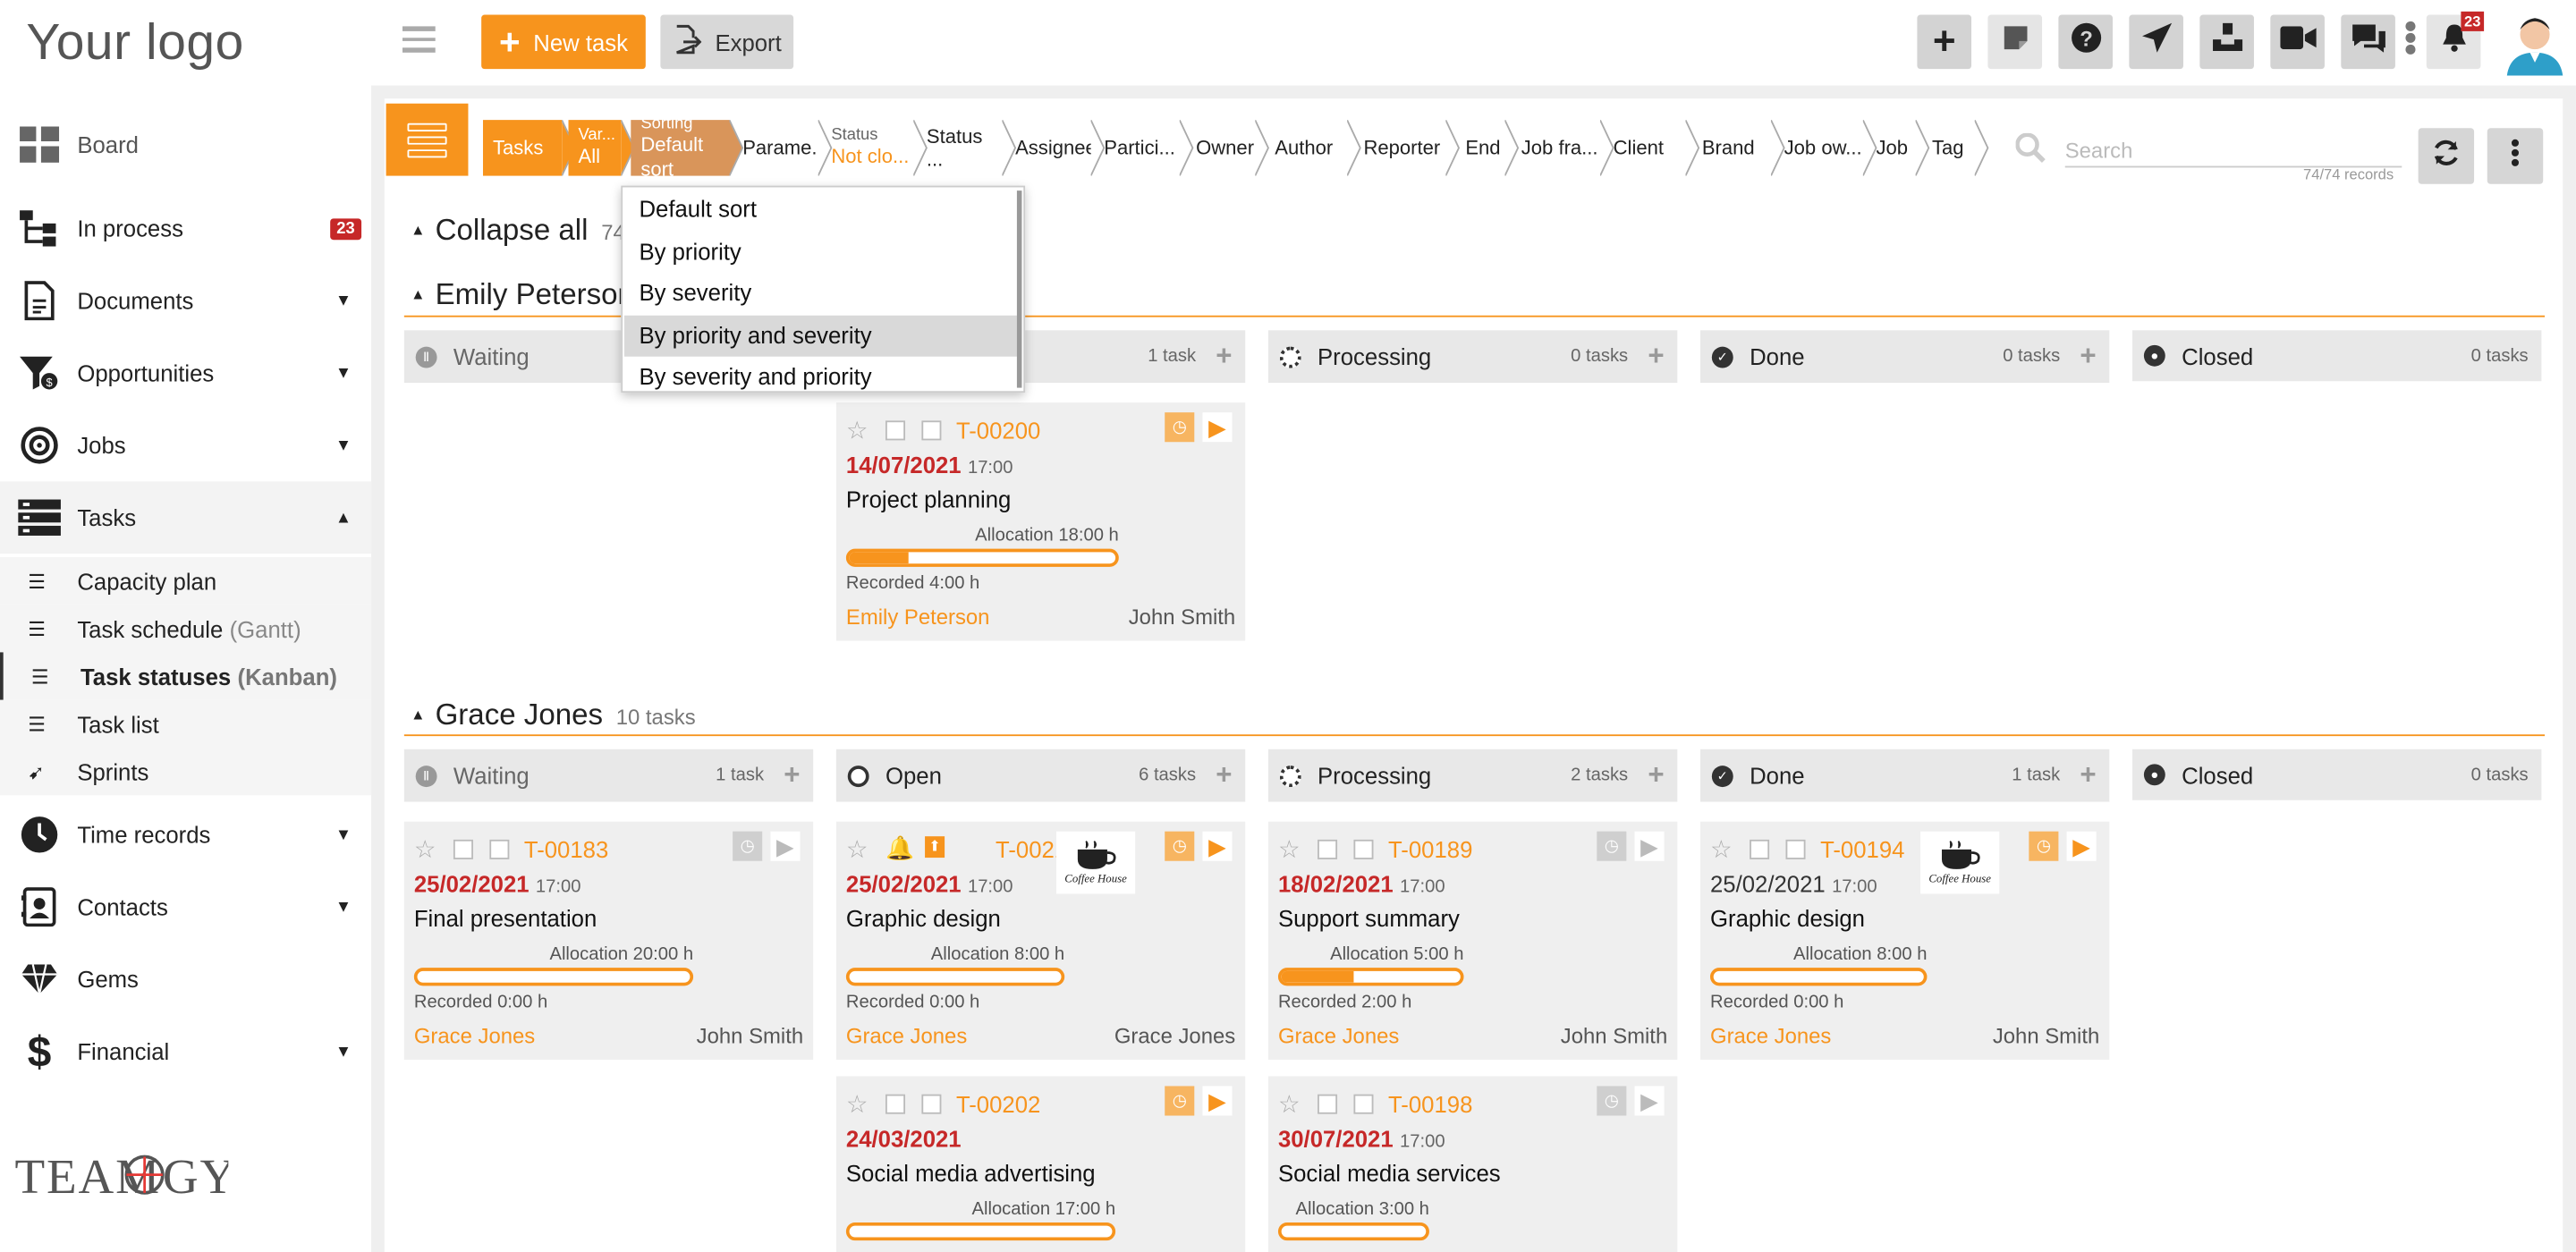 Image resolution: width=2576 pixels, height=1252 pixels. Describe the element at coordinates (1948, 147) in the screenshot. I see `filter-crumb: Tag` at that location.